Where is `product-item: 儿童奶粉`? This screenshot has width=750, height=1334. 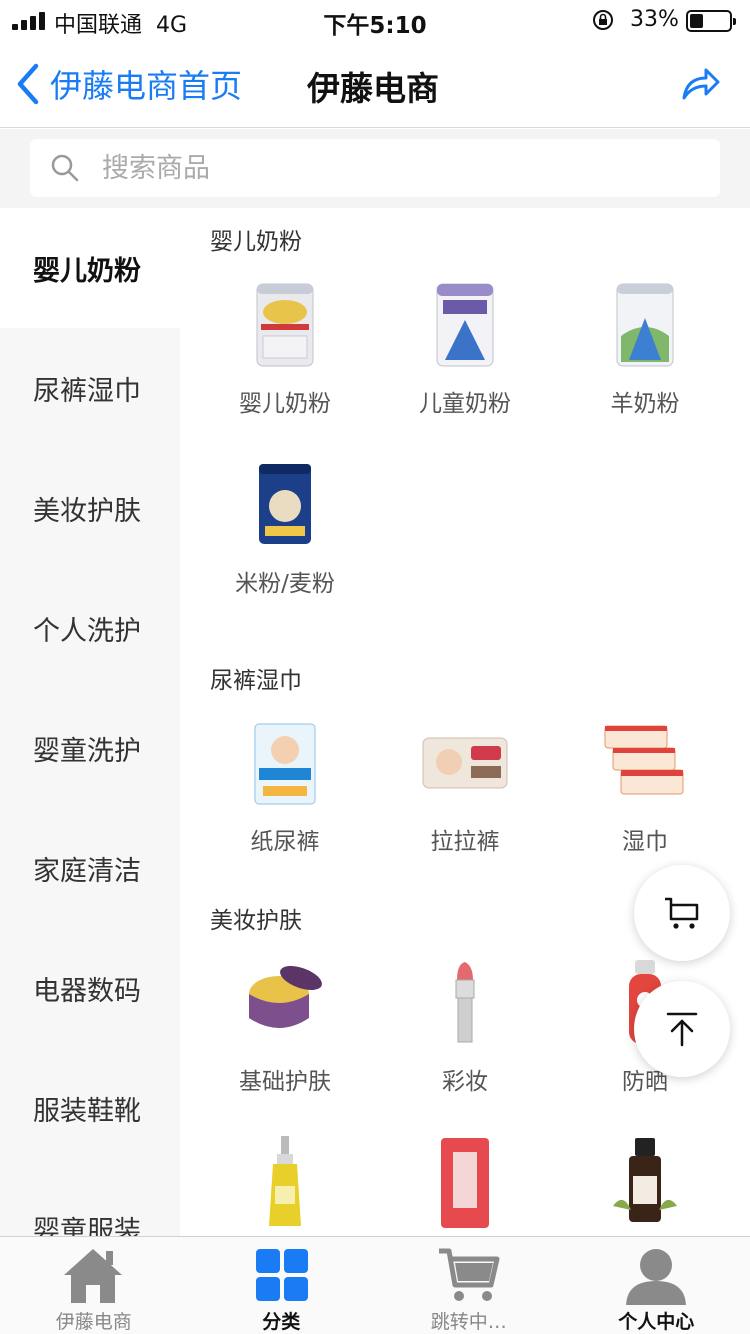
product-item: 儿童奶粉 is located at coordinates (465, 348).